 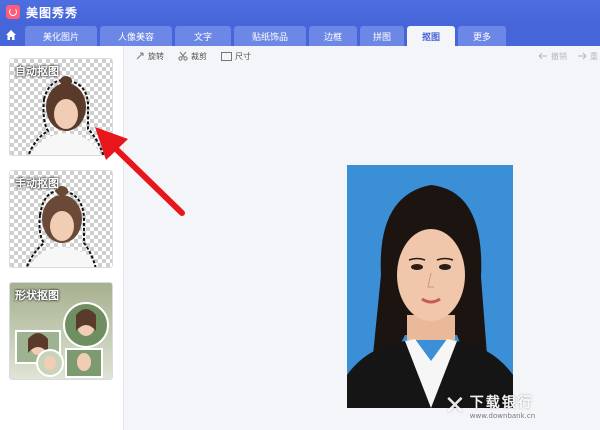 What do you see at coordinates (501, 403) in the screenshot?
I see `watermark-title: 下载银行` at bounding box center [501, 403].